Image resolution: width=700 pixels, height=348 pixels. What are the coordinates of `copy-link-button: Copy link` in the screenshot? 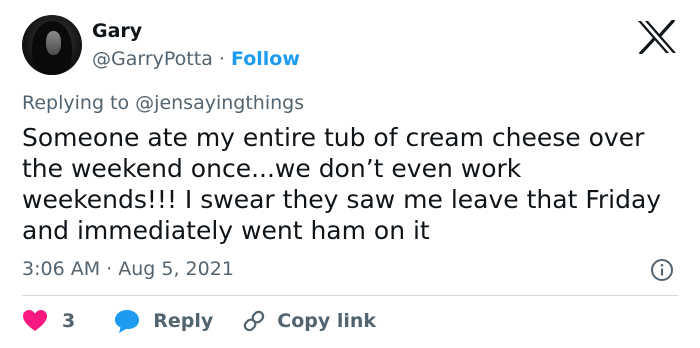 It's located at (308, 321).